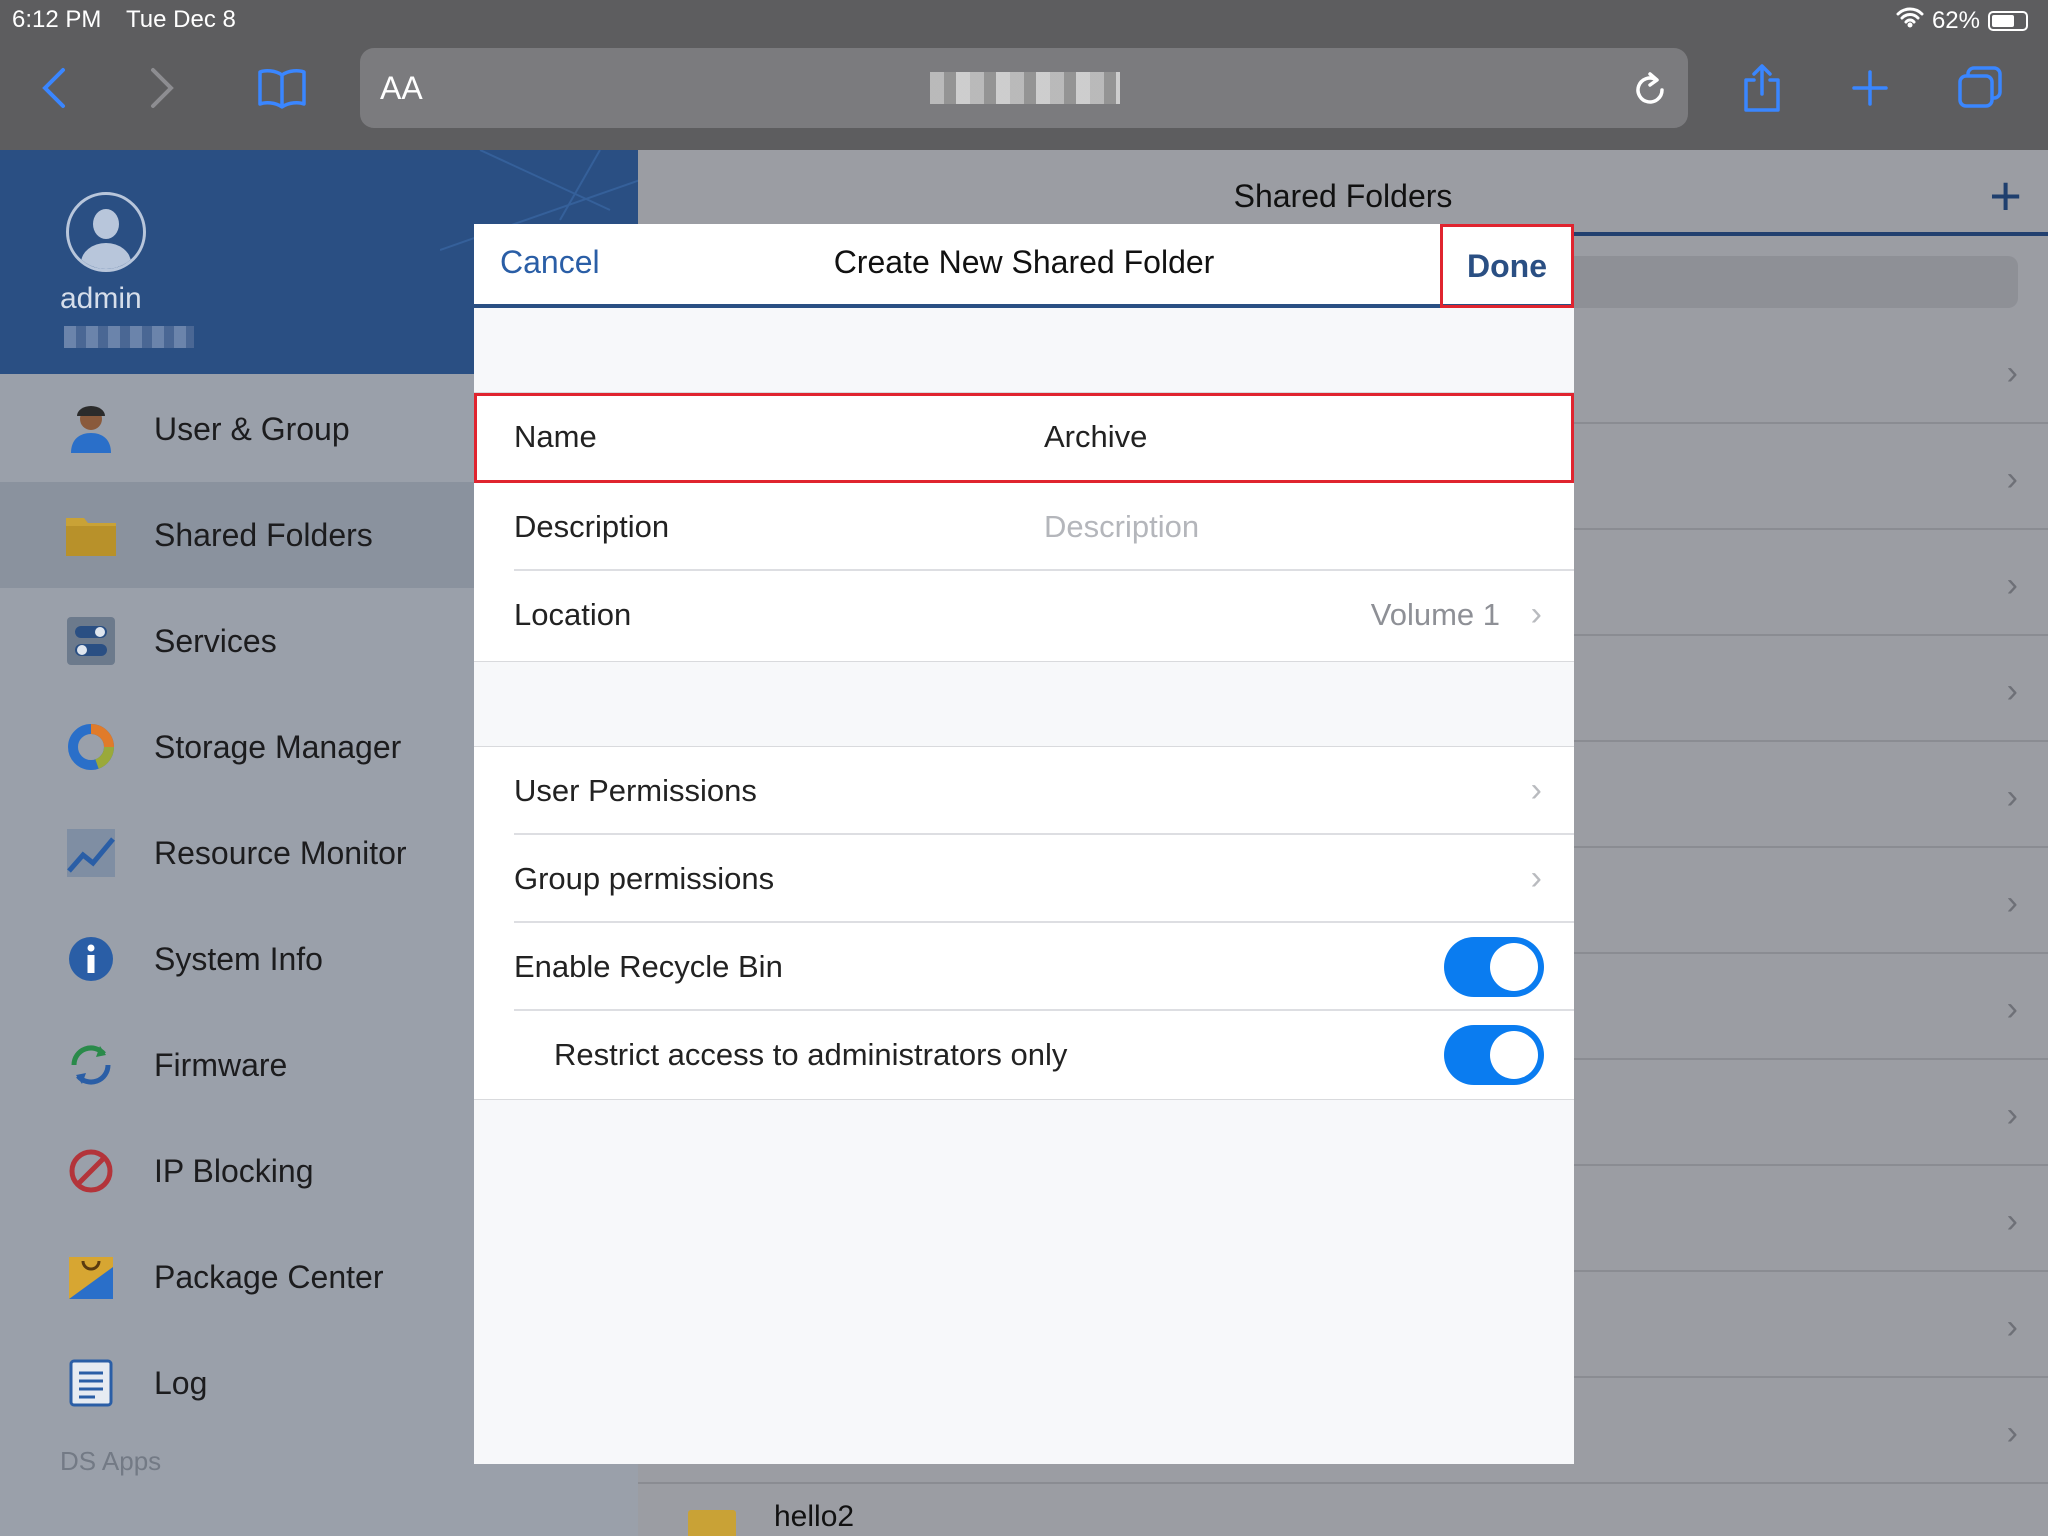 Image resolution: width=2048 pixels, height=1536 pixels. I want to click on sidebar-section-ds-apps: DS Apps, so click(111, 1461).